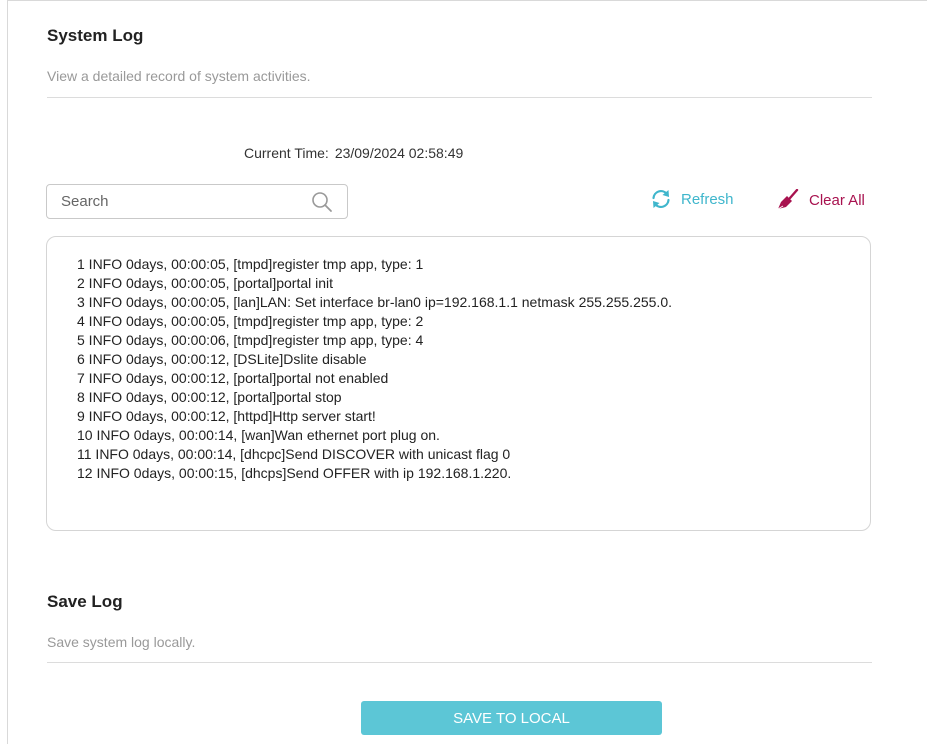 This screenshot has height=744, width=927. Describe the element at coordinates (511, 718) in the screenshot. I see `save-to-local-button: SAVE TO LOCAL` at that location.